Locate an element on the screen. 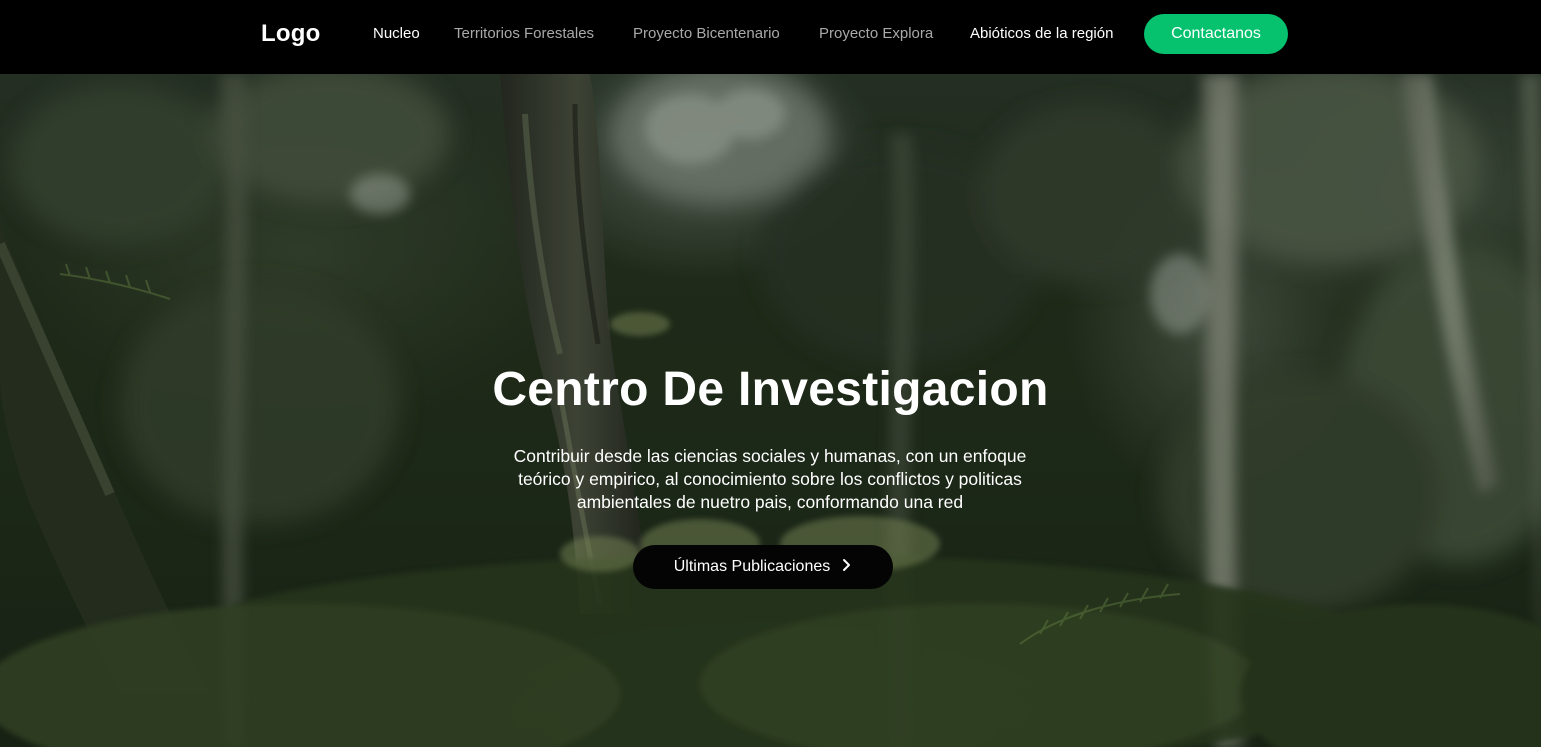 This screenshot has height=747, width=1541. nav-link-territorios-forestales: Territorios Forestales is located at coordinates (524, 33).